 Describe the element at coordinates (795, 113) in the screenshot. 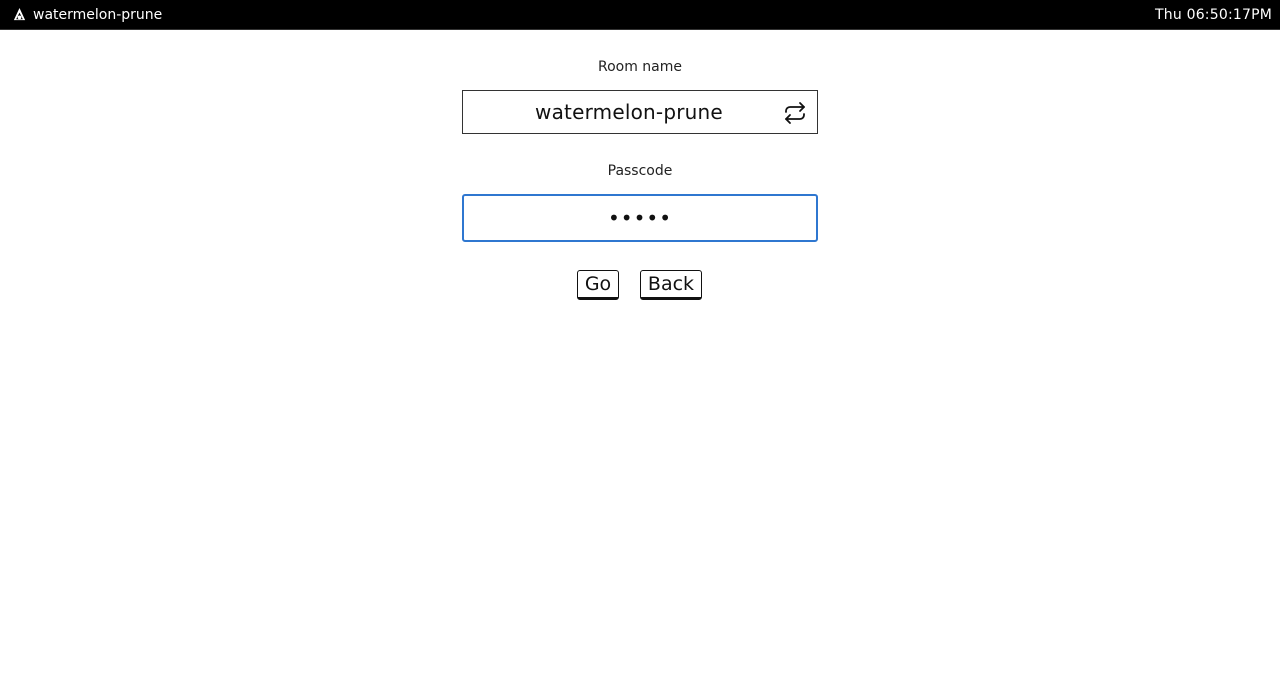

I see `repeat-icon` at that location.